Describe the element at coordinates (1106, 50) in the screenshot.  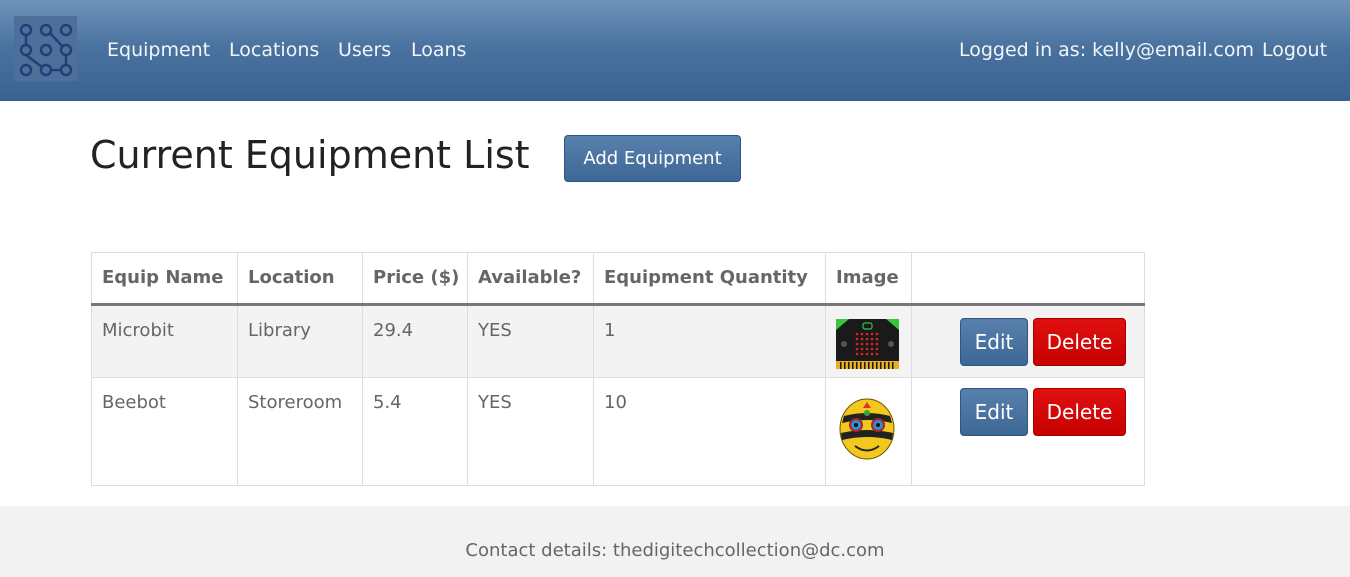
I see `logged-in-status: Logged in as: kelly@email.com` at that location.